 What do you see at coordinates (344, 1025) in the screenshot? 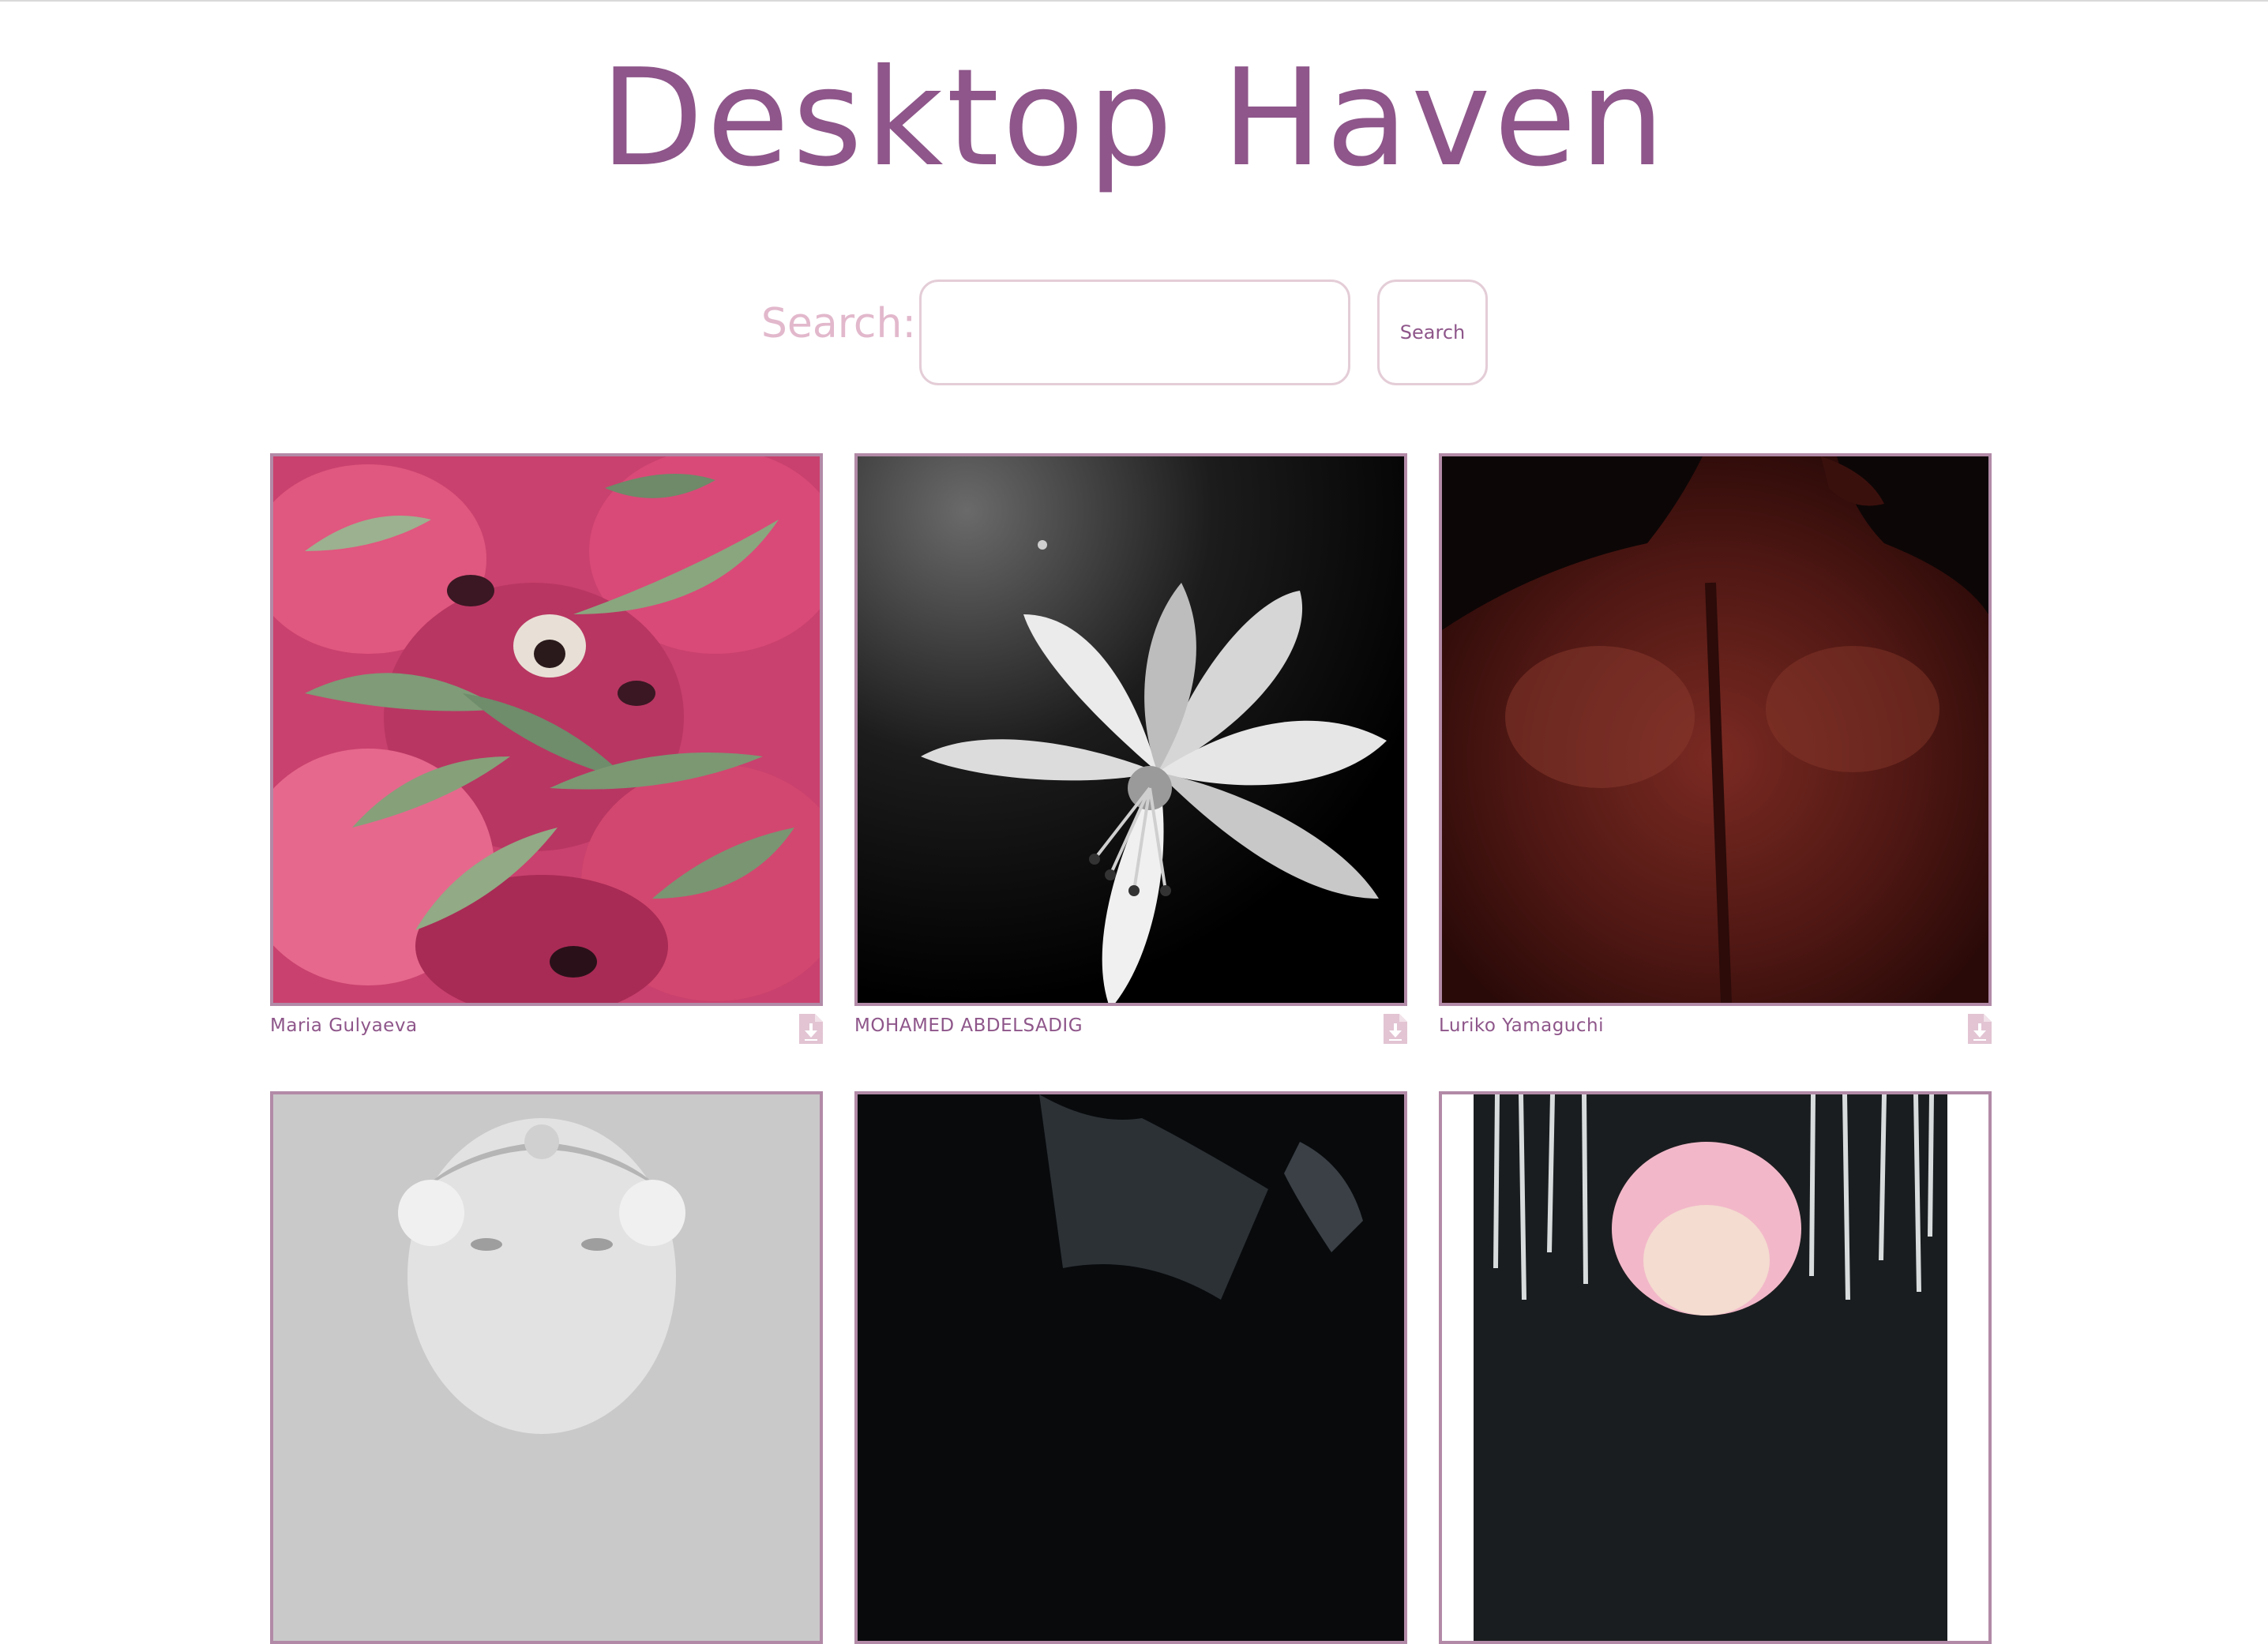
I see `author-name: Maria Gulyaeva` at bounding box center [344, 1025].